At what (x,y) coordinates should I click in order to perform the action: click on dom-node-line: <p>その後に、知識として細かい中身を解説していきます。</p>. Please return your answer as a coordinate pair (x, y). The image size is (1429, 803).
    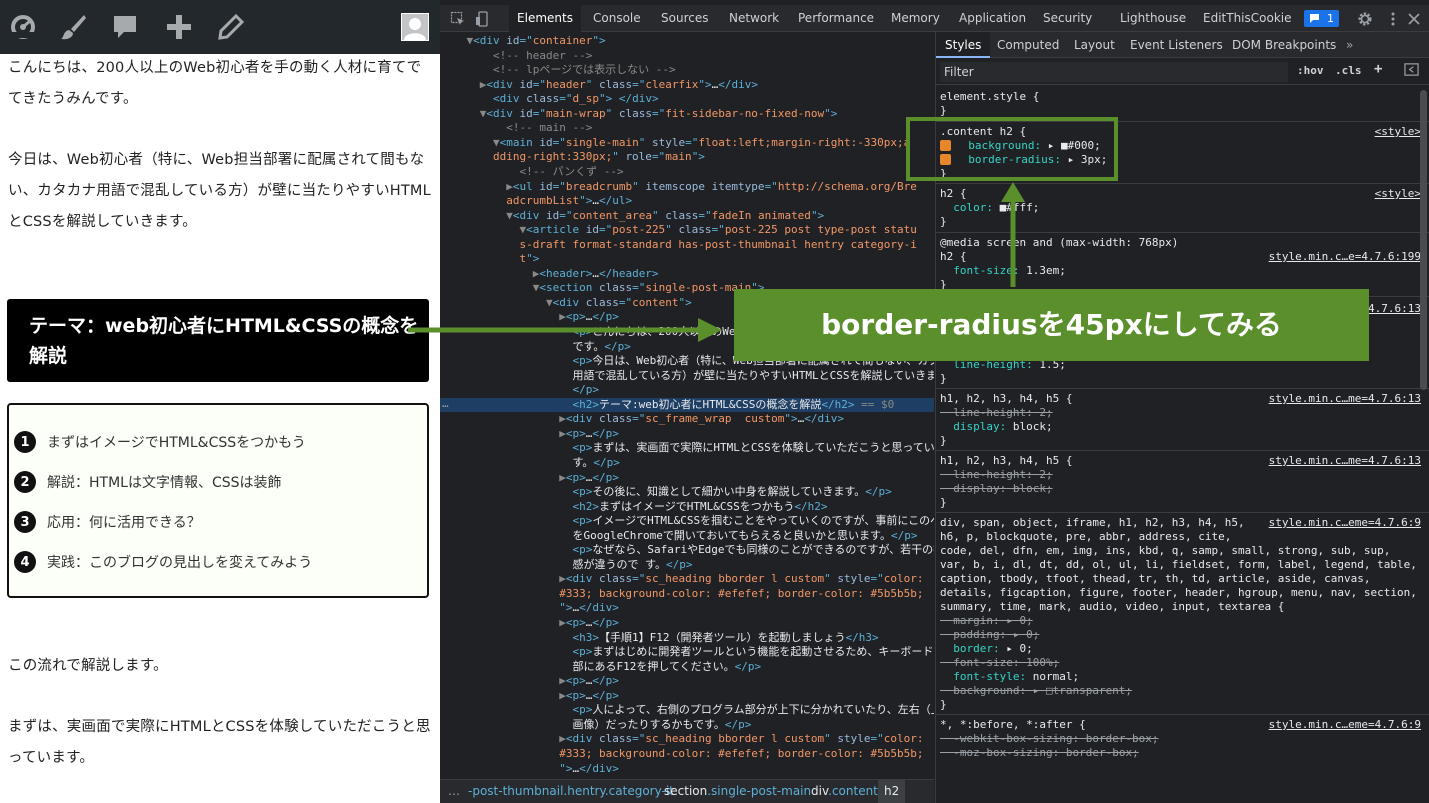
    Looking at the image, I should click on (687, 492).